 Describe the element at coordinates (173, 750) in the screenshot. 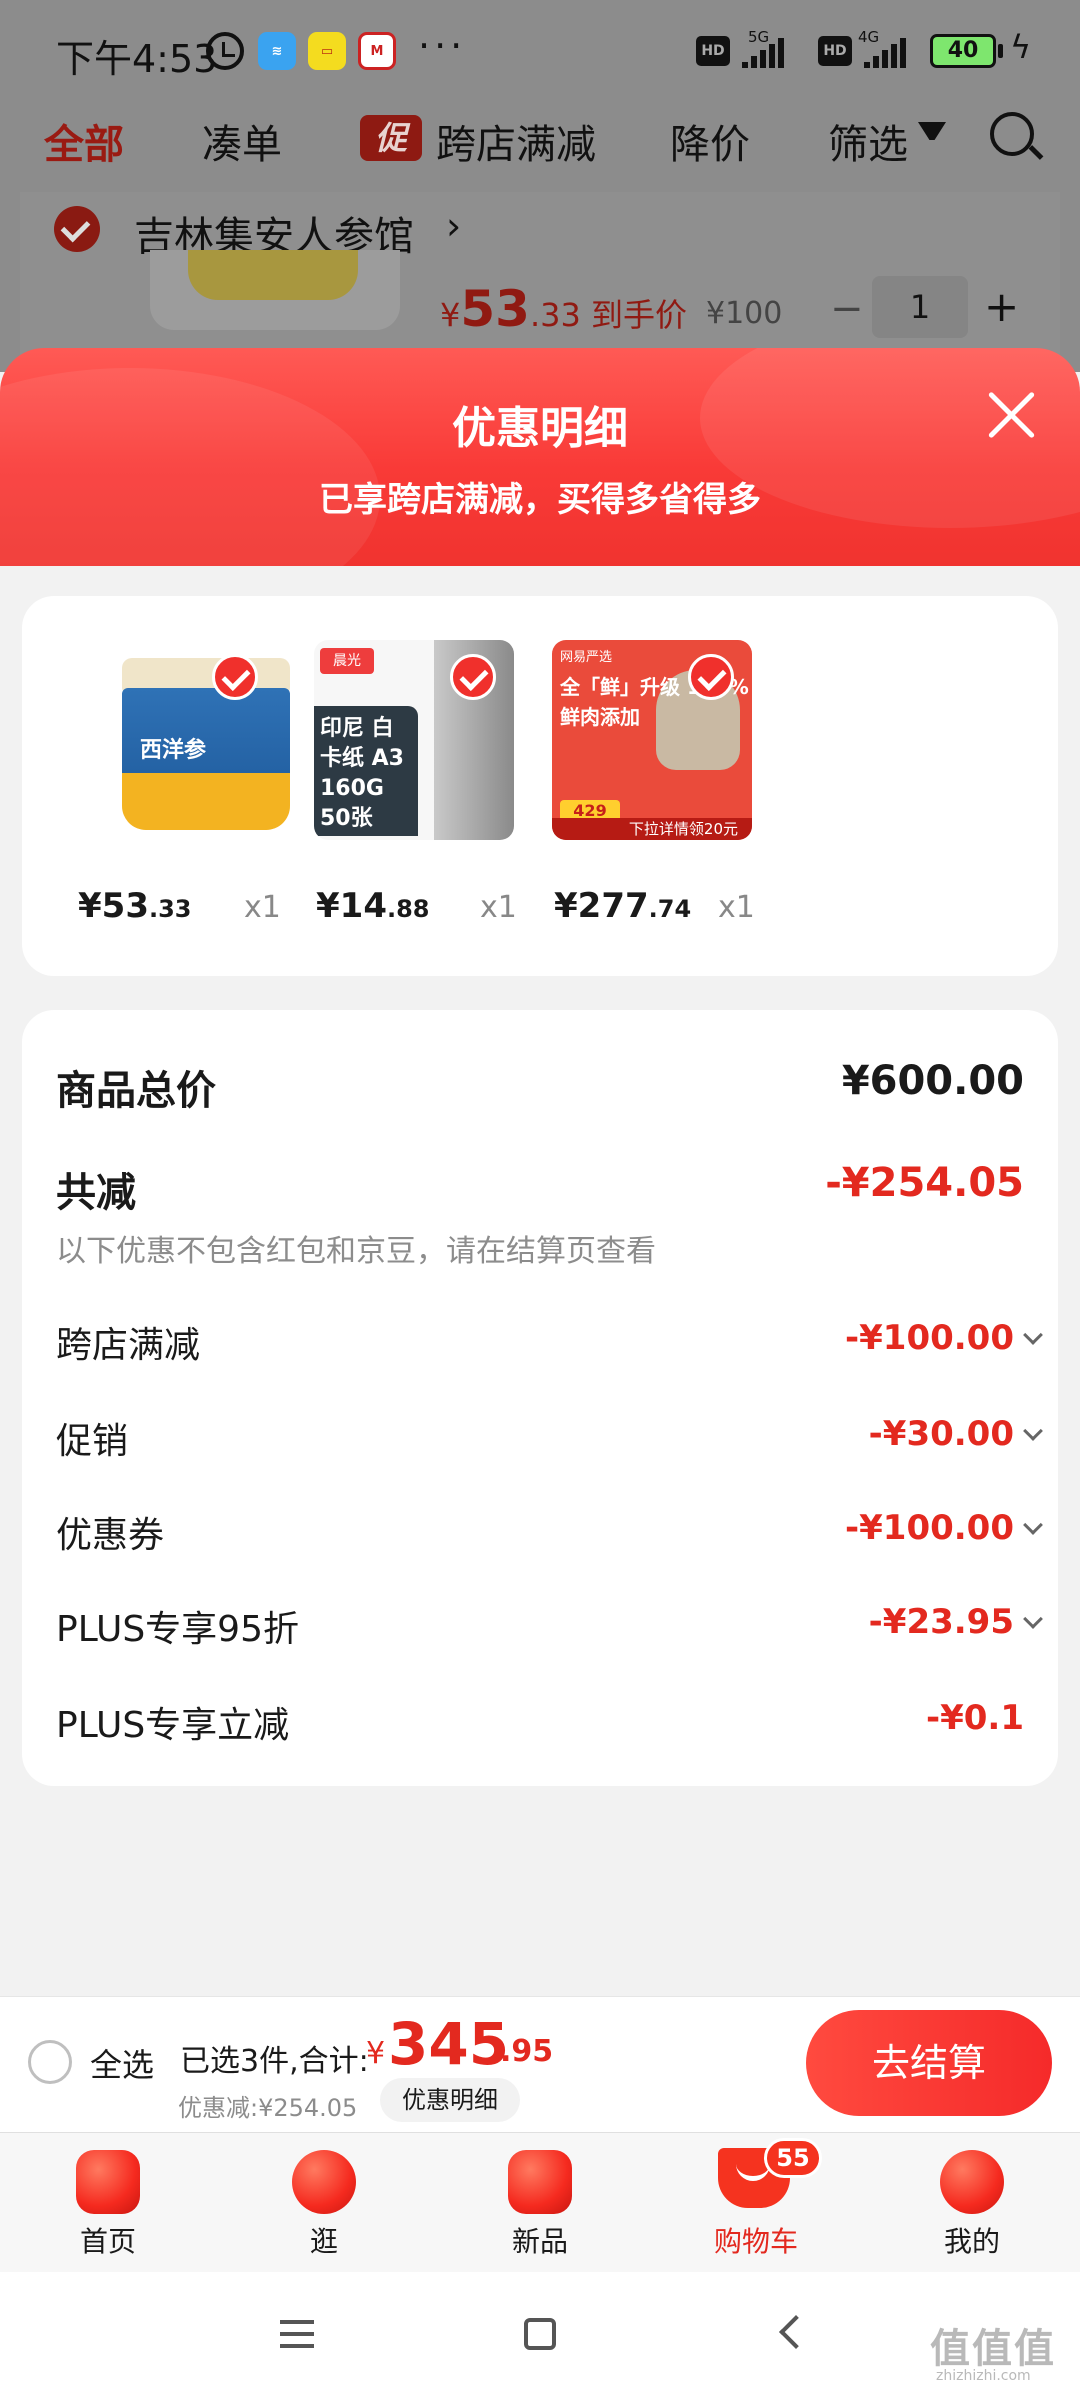

I see `product-image-text: 西洋参` at that location.